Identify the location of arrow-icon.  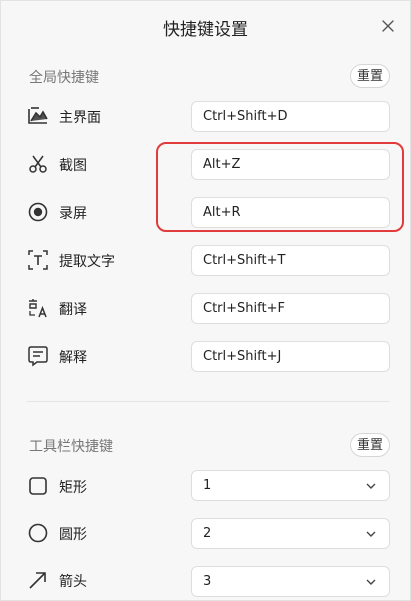
(38, 580).